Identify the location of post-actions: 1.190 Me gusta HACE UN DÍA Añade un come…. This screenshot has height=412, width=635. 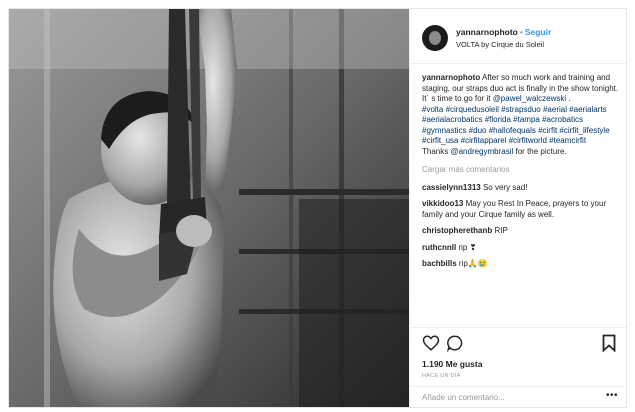
(518, 367).